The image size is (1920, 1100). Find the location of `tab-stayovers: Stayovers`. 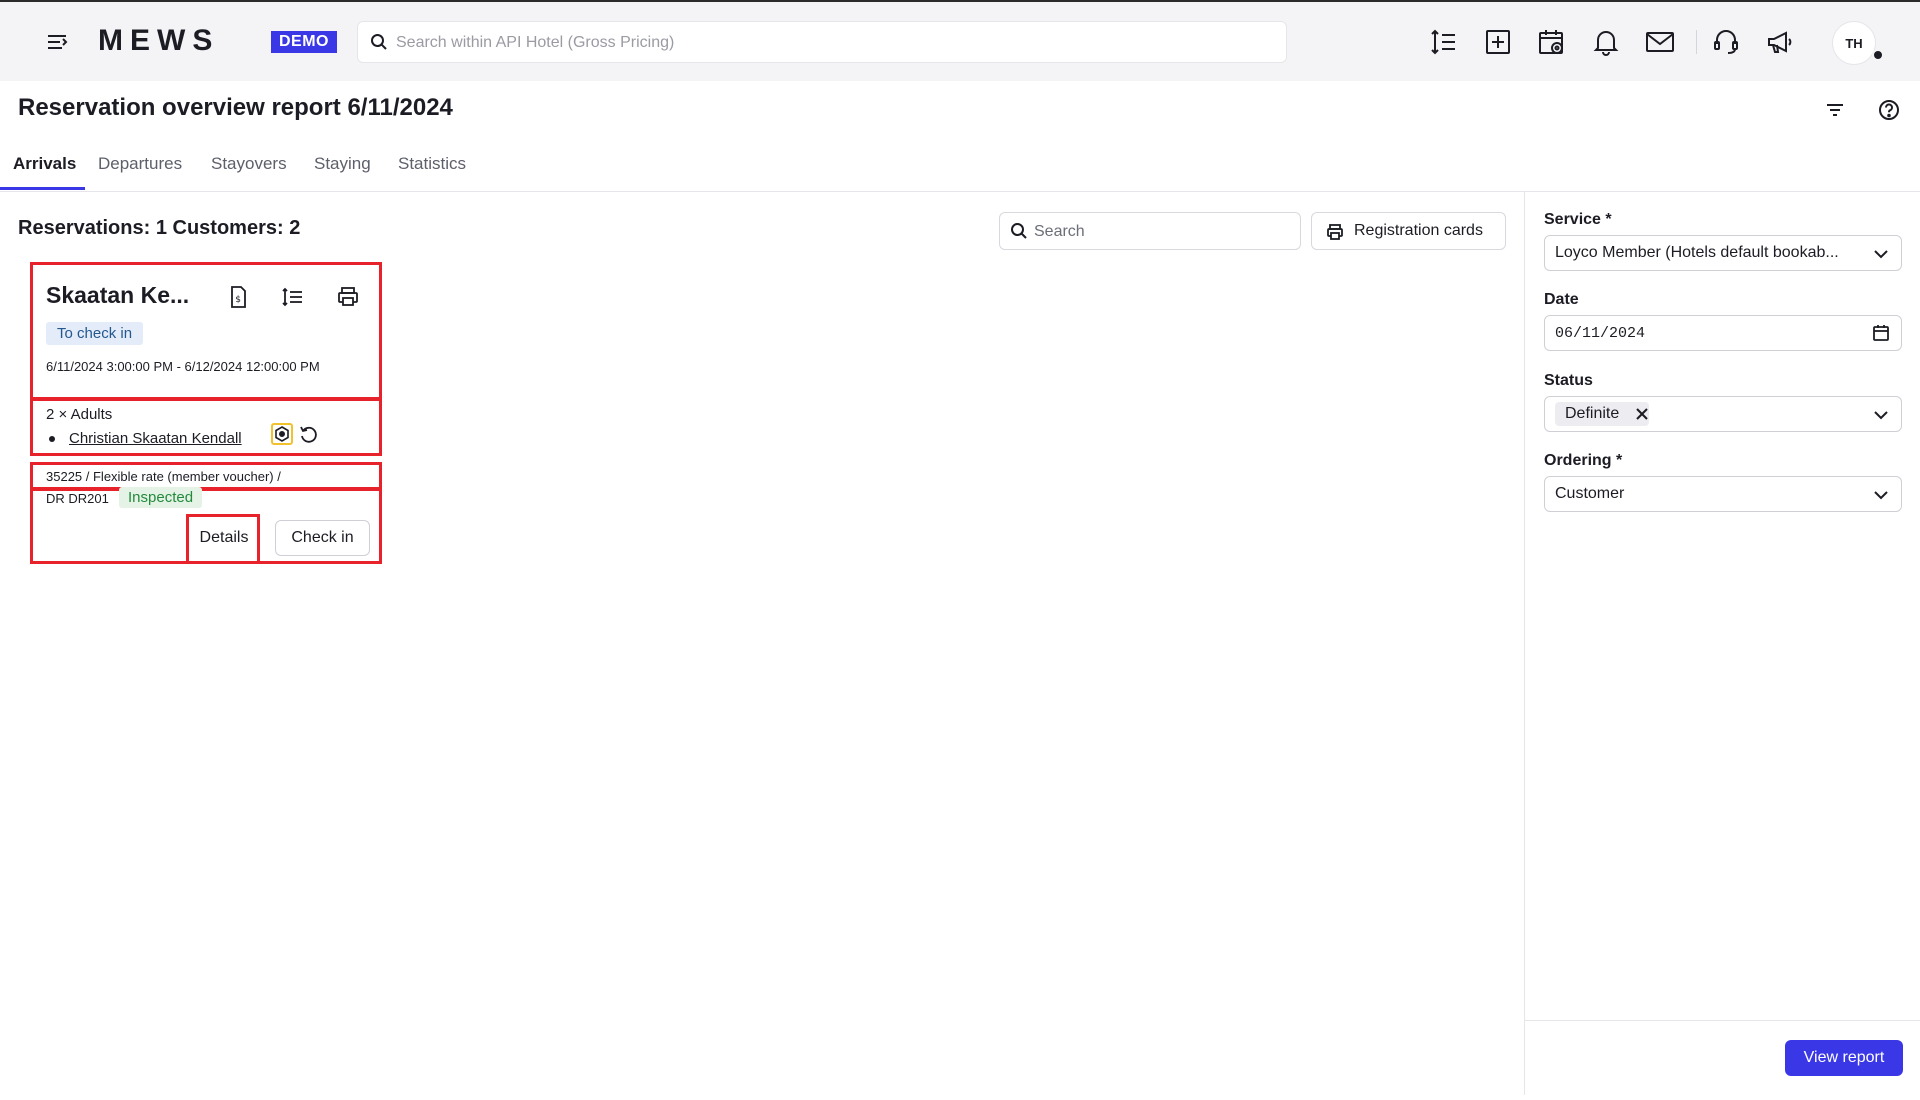

tab-stayovers: Stayovers is located at coordinates (249, 164).